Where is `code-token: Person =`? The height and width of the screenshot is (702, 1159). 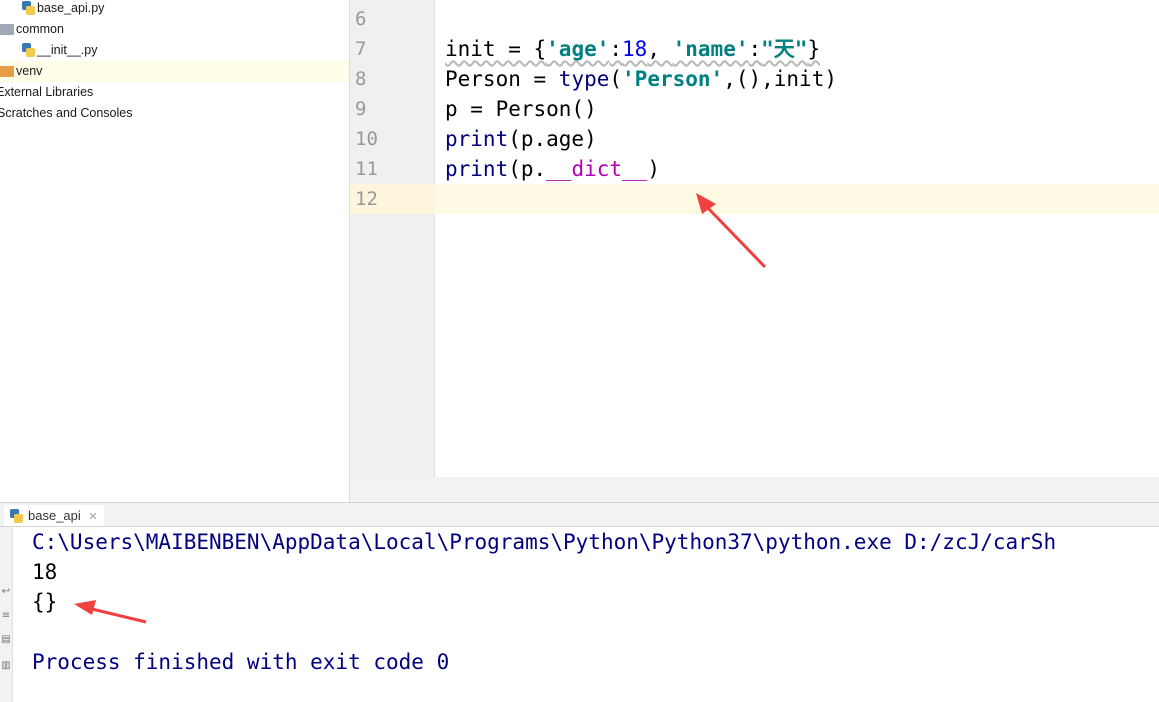
code-token: Person = is located at coordinates (502, 79).